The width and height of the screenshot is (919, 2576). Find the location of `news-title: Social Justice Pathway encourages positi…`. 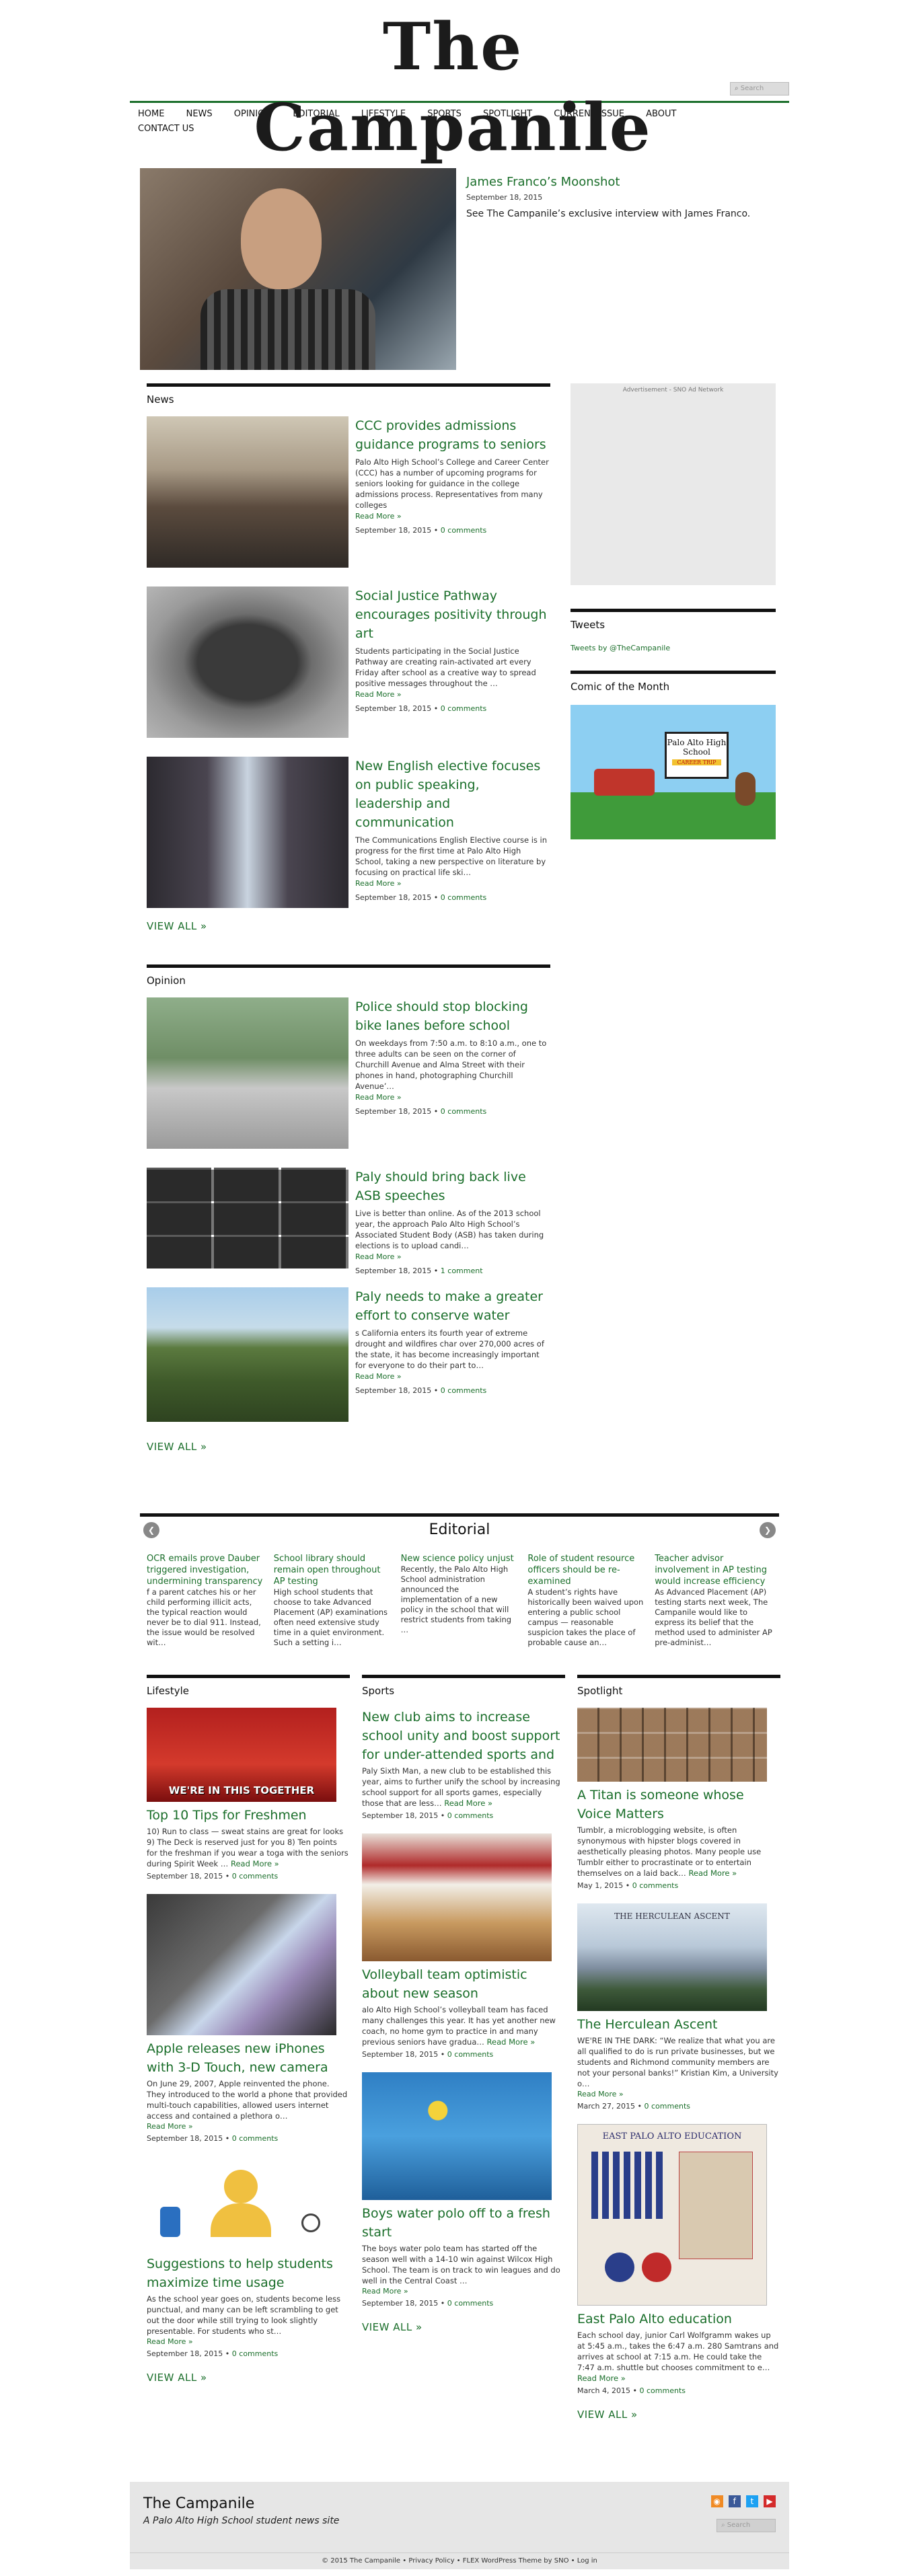

news-title: Social Justice Pathway encourages positi… is located at coordinates (452, 614).